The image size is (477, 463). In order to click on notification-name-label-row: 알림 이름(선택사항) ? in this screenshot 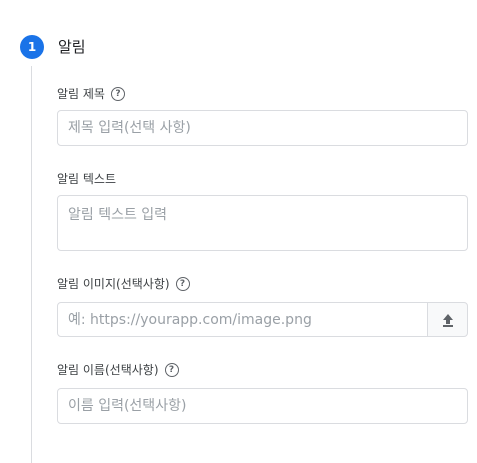, I will do `click(118, 370)`.